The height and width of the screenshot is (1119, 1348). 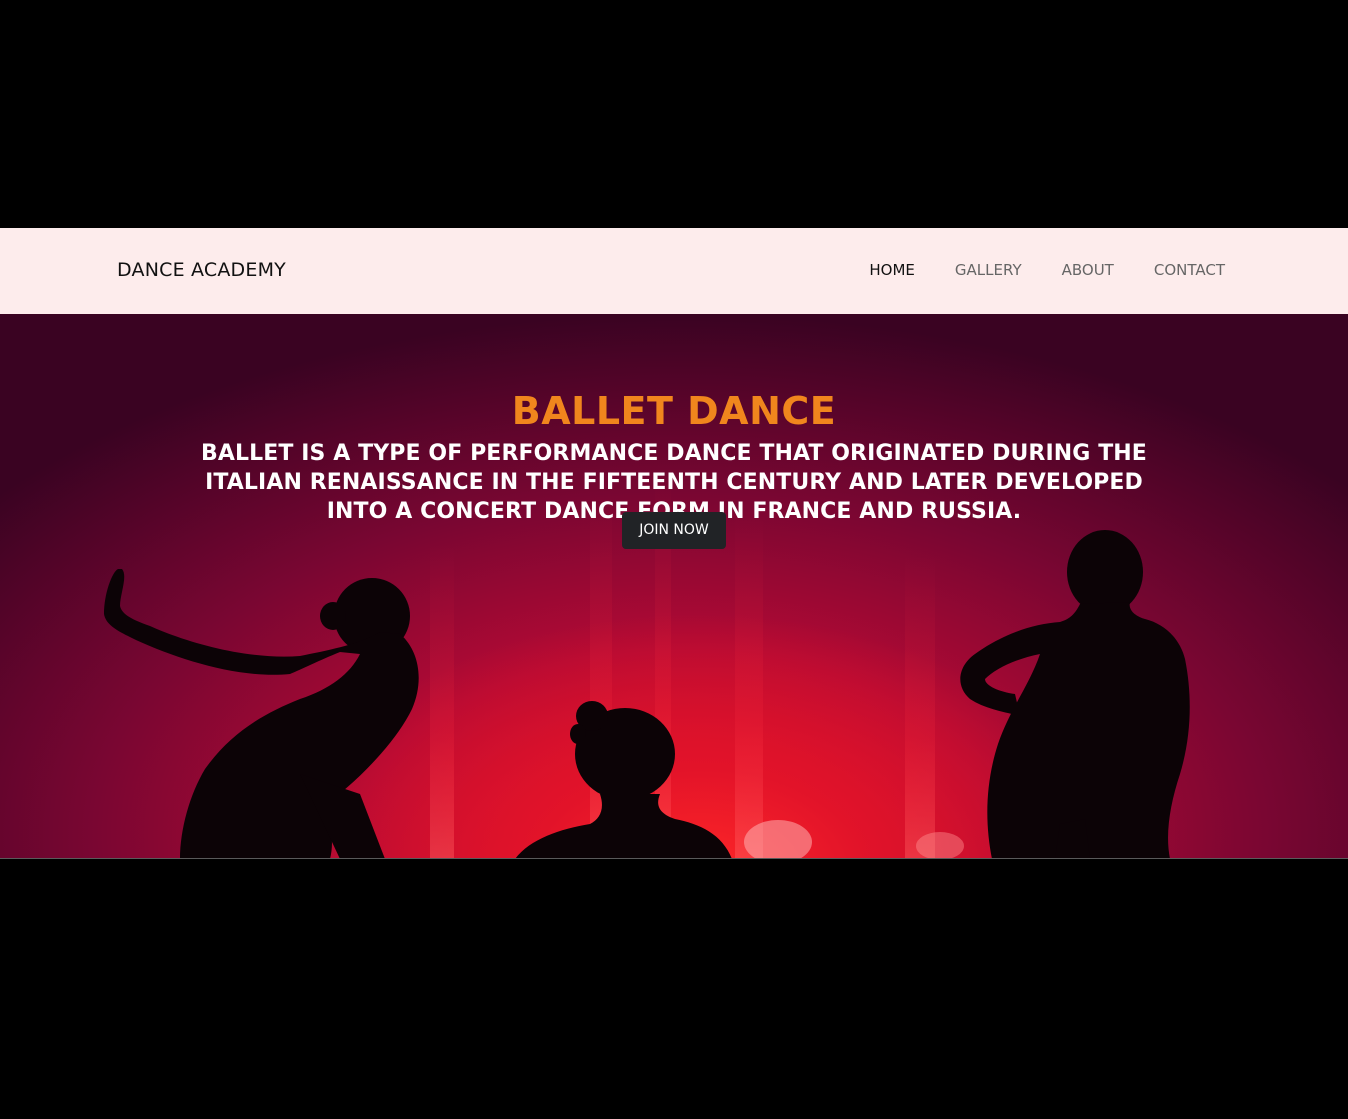 I want to click on nav-link-about: ABOUT, so click(x=1088, y=270).